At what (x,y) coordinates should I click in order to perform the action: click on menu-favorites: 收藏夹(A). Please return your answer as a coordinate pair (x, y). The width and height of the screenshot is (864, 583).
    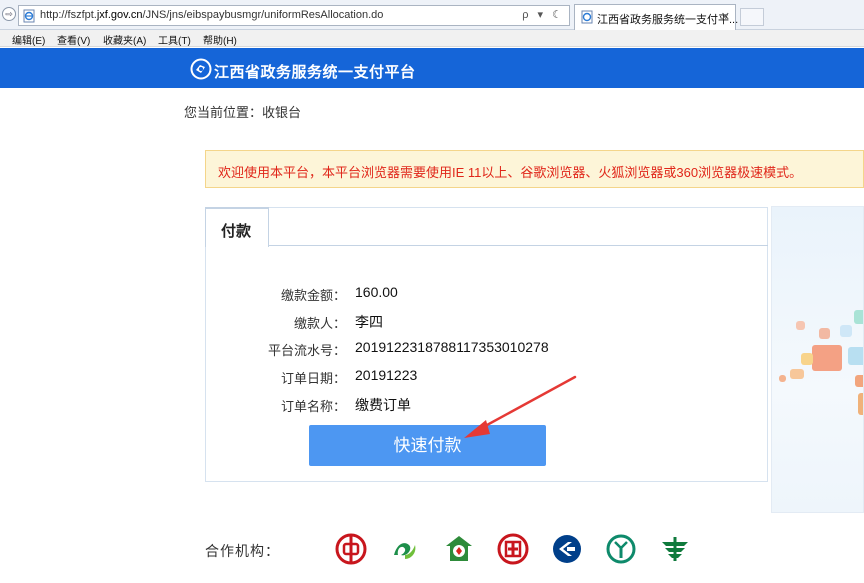
    Looking at the image, I should click on (124, 39).